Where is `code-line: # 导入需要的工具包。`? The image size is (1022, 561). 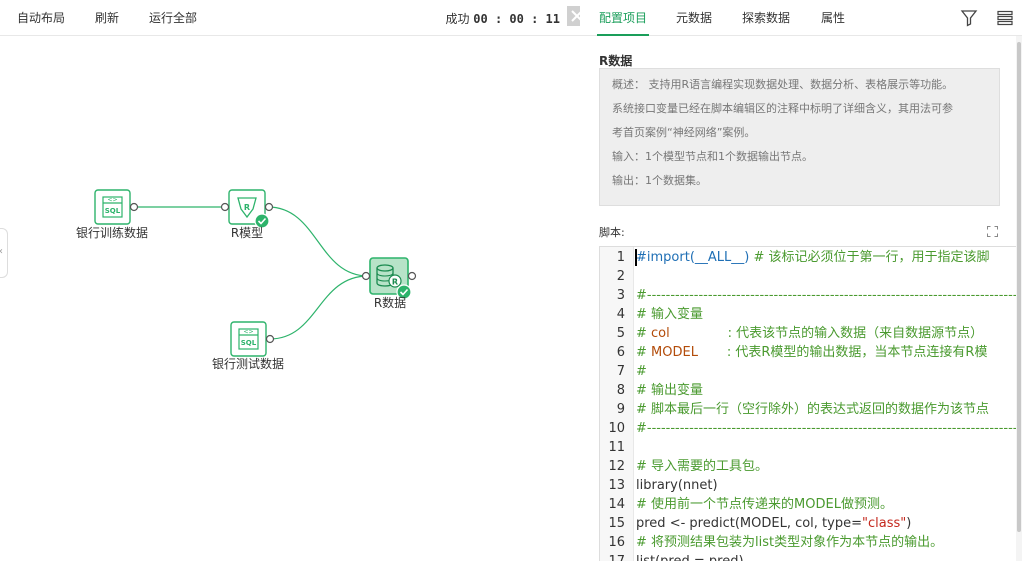 code-line: # 导入需要的工具包。 is located at coordinates (702, 466).